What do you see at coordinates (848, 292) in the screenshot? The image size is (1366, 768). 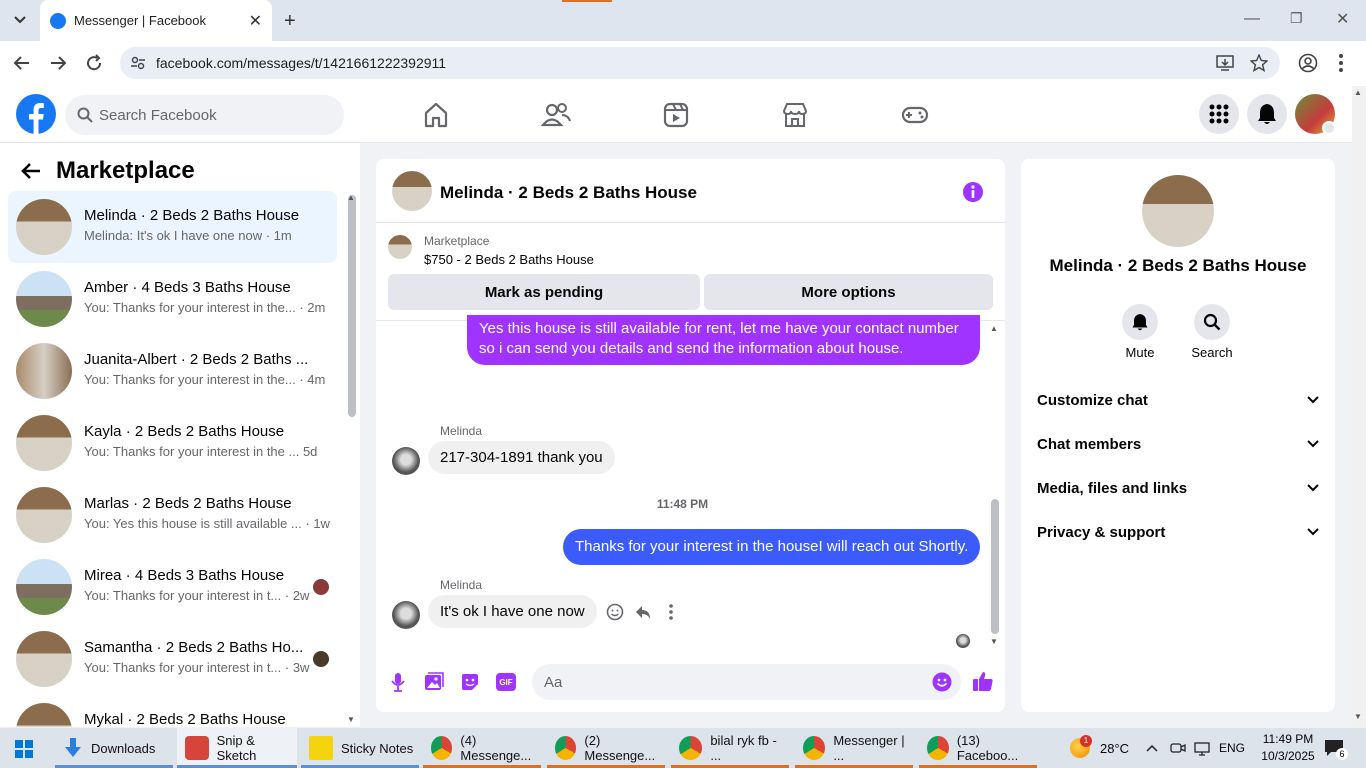 I see `more-options-button: More options` at bounding box center [848, 292].